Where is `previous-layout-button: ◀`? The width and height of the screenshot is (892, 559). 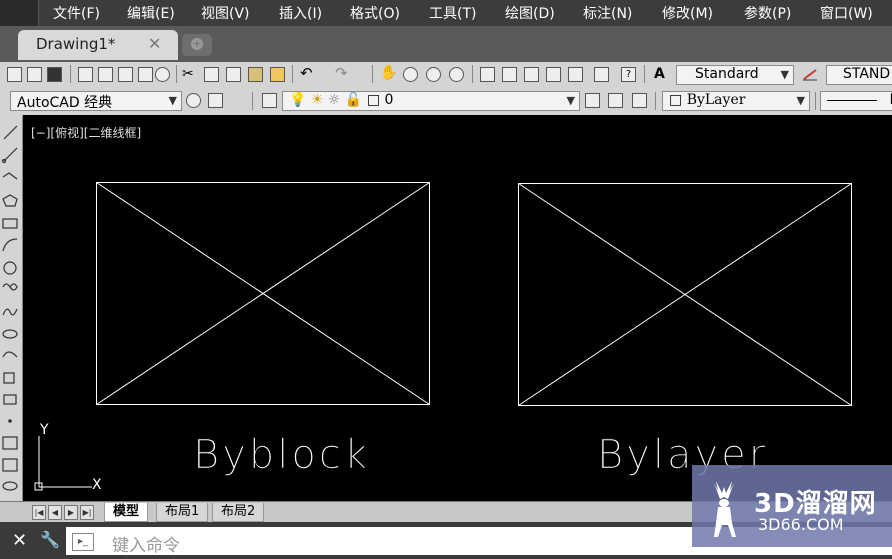
previous-layout-button: ◀ is located at coordinates (55, 512).